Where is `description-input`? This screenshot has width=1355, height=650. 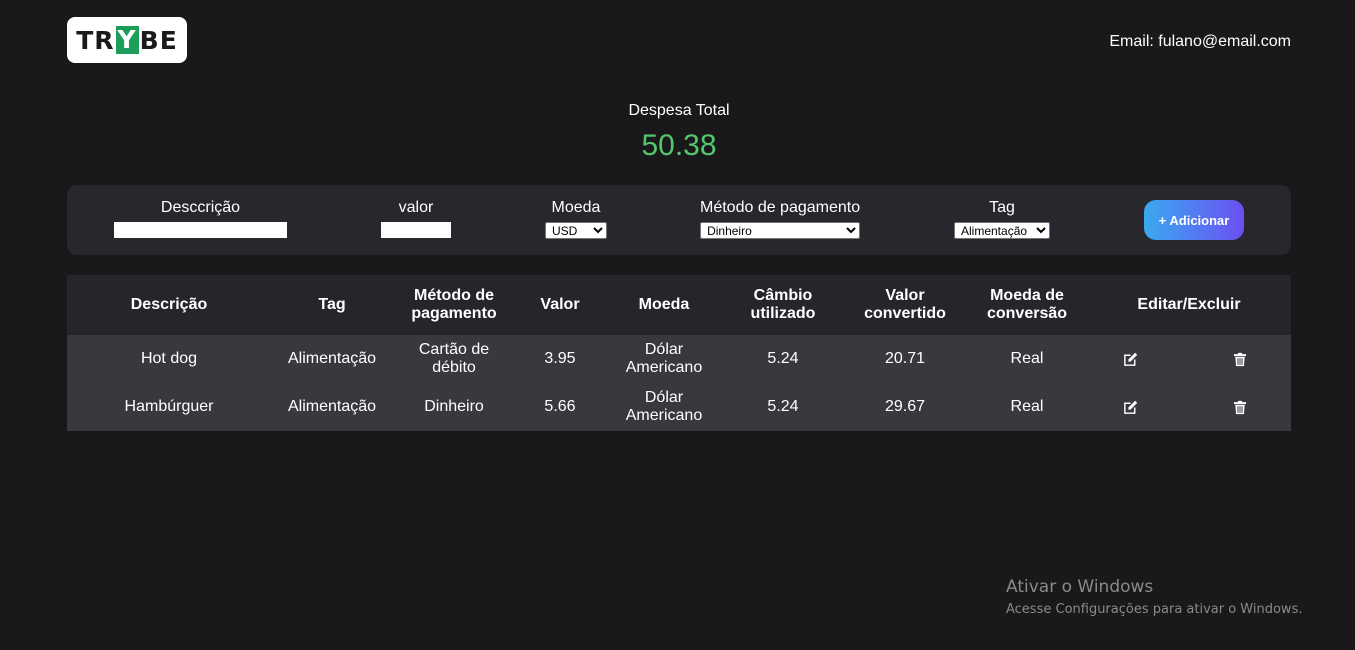 description-input is located at coordinates (200, 230).